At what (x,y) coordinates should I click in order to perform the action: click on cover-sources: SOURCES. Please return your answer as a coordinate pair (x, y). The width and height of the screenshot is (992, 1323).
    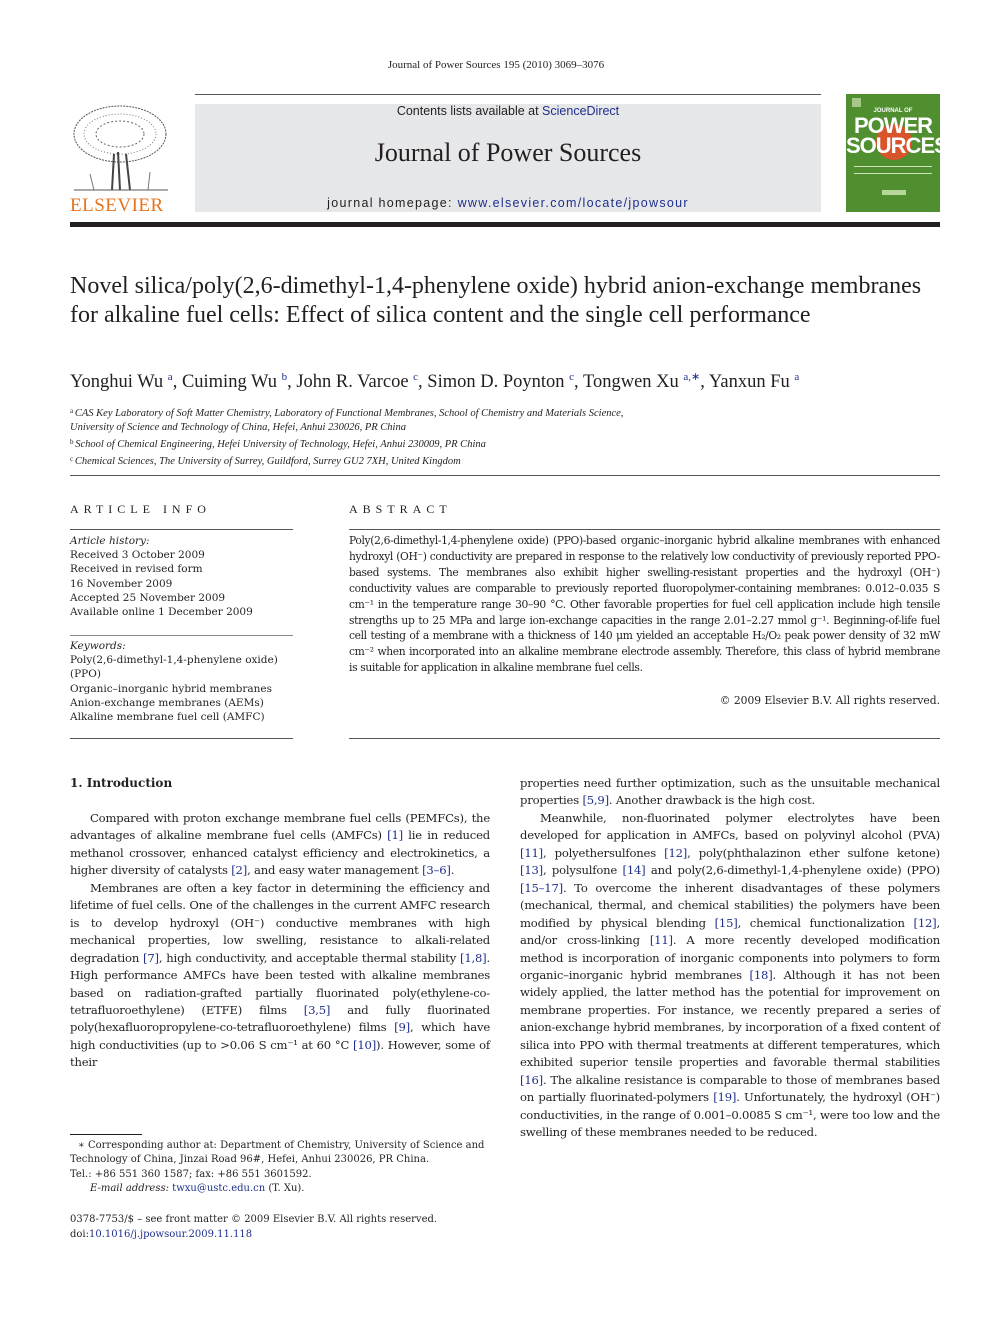
    Looking at the image, I should click on (893, 145).